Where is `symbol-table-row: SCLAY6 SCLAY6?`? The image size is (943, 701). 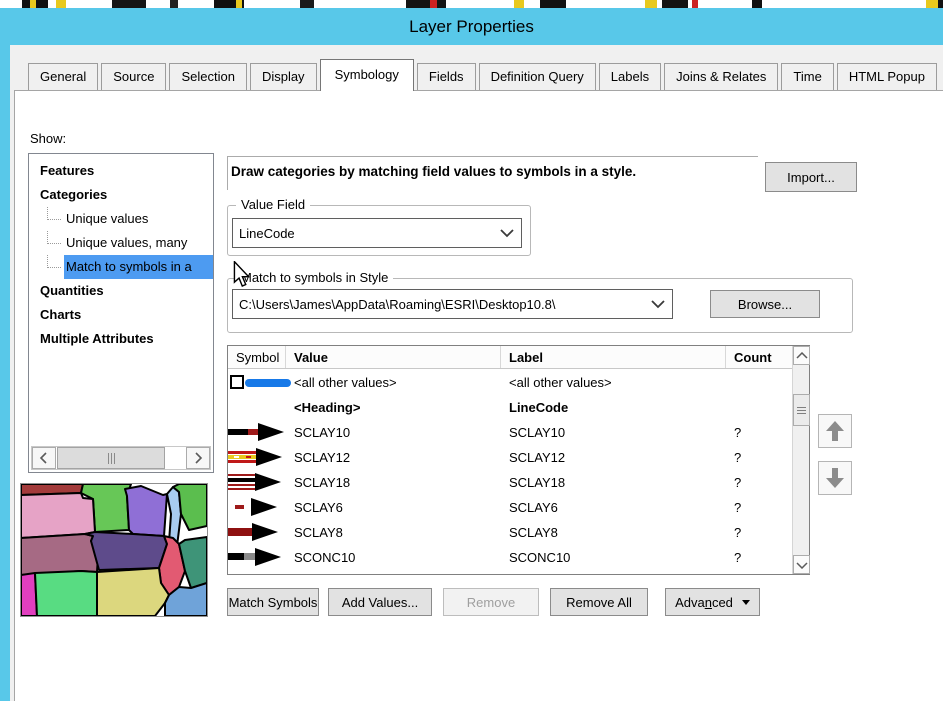 symbol-table-row: SCLAY6 SCLAY6? is located at coordinates (510, 507).